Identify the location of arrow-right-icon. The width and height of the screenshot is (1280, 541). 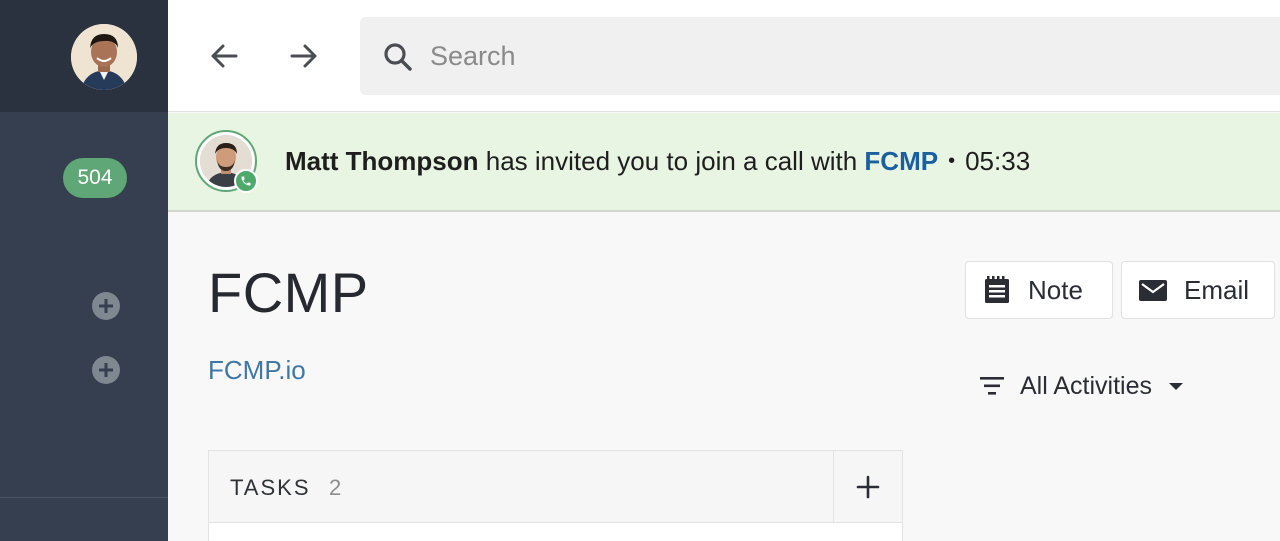
(303, 56).